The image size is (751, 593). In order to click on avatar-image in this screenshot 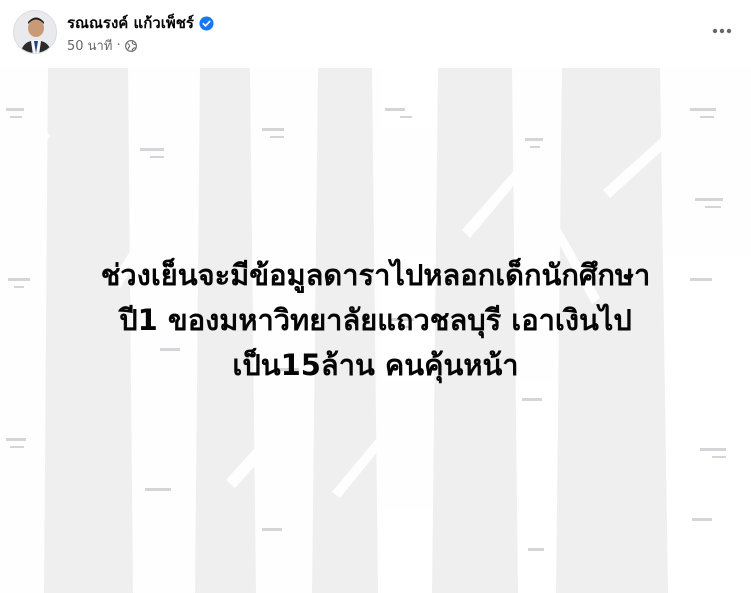, I will do `click(35, 32)`.